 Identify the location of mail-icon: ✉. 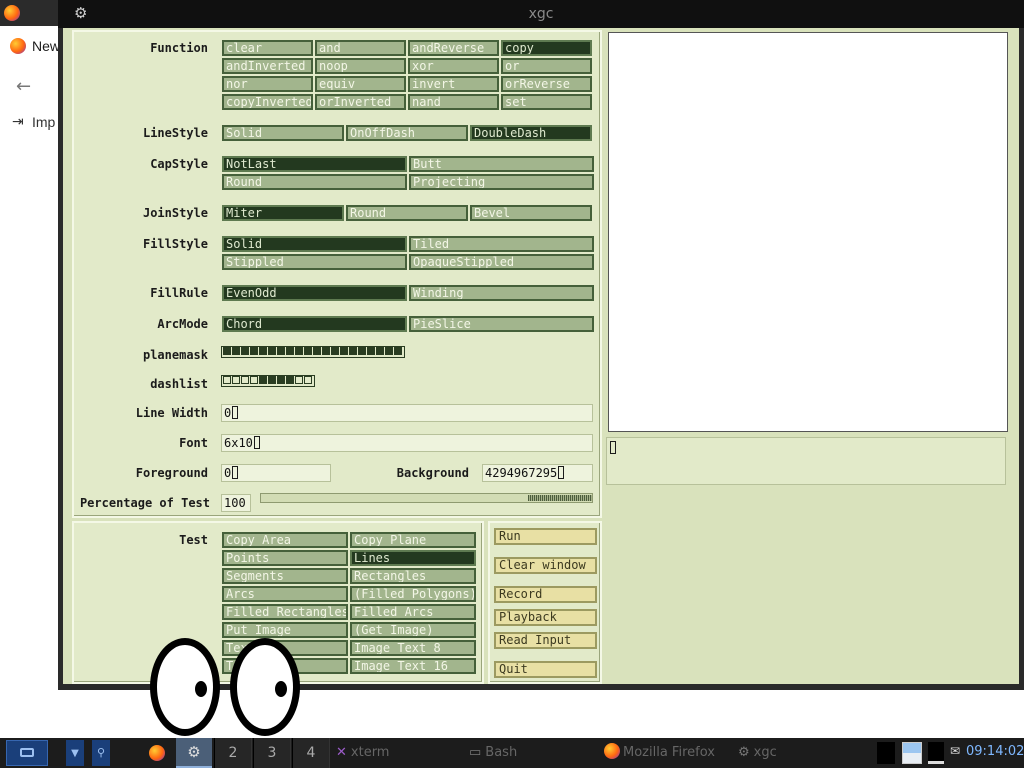
(955, 751).